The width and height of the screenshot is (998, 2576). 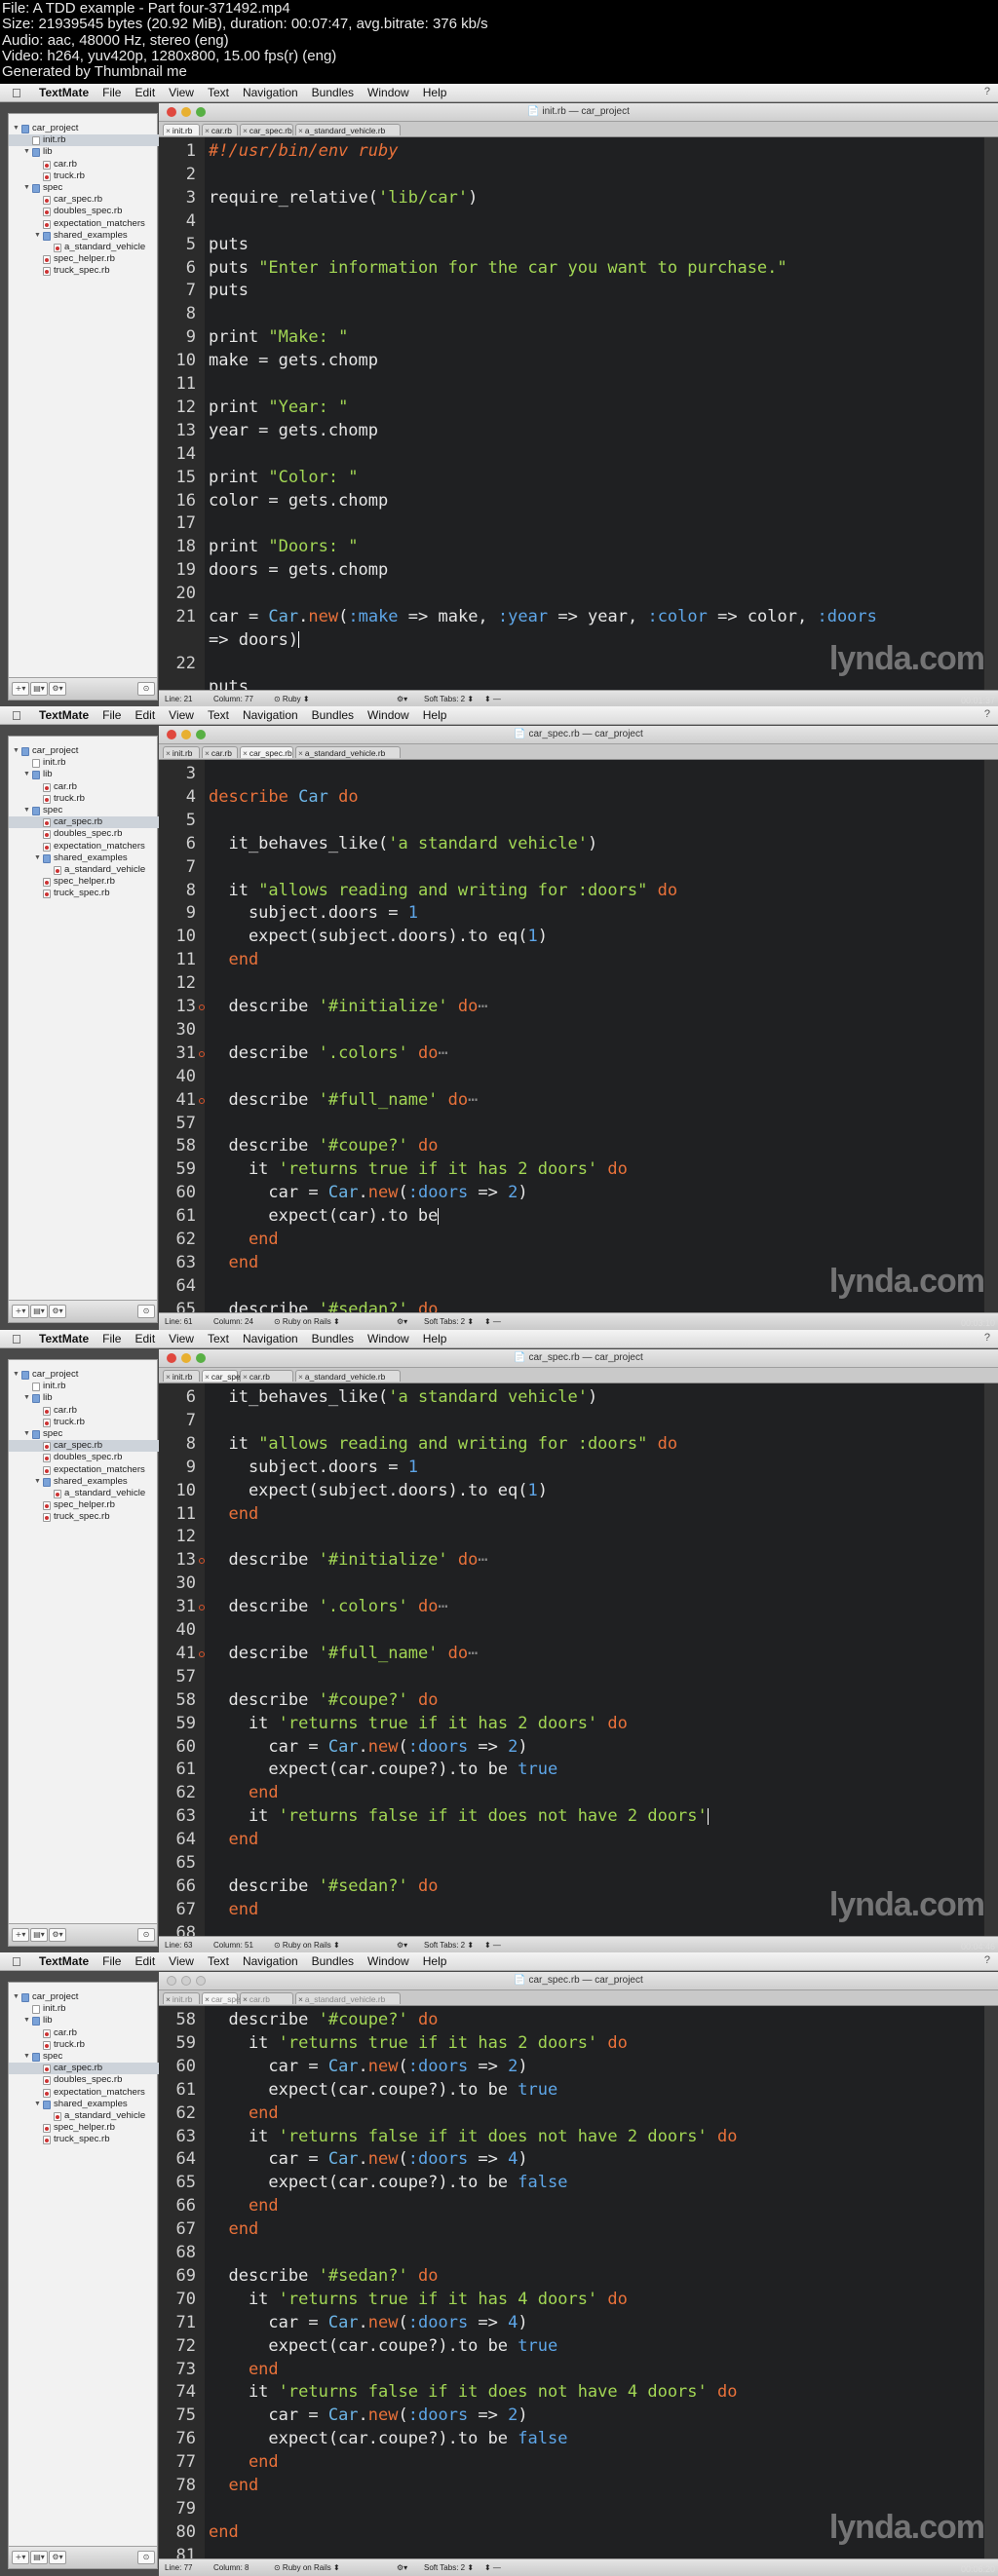 I want to click on symbol-popup: ⬍ —, so click(x=492, y=2567).